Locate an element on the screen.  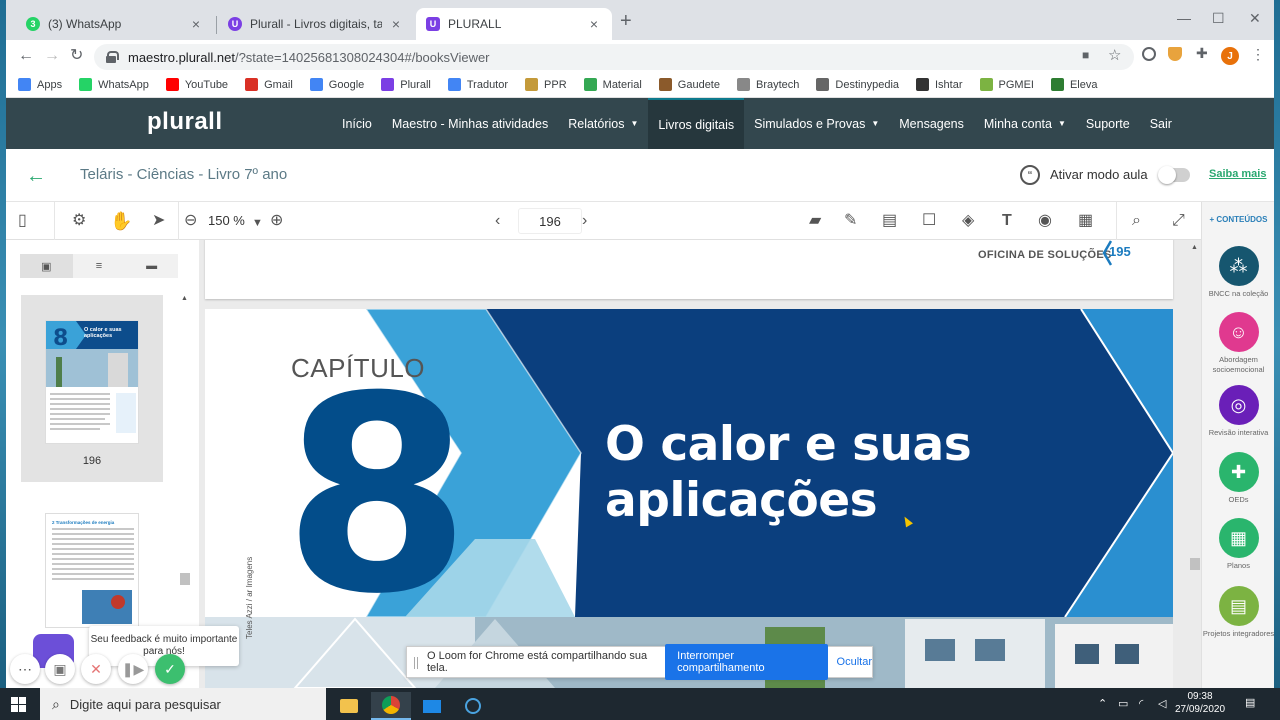
nav-item-simulados-e-provas: Simulados e Provas ▼ is located at coordinates (816, 123).